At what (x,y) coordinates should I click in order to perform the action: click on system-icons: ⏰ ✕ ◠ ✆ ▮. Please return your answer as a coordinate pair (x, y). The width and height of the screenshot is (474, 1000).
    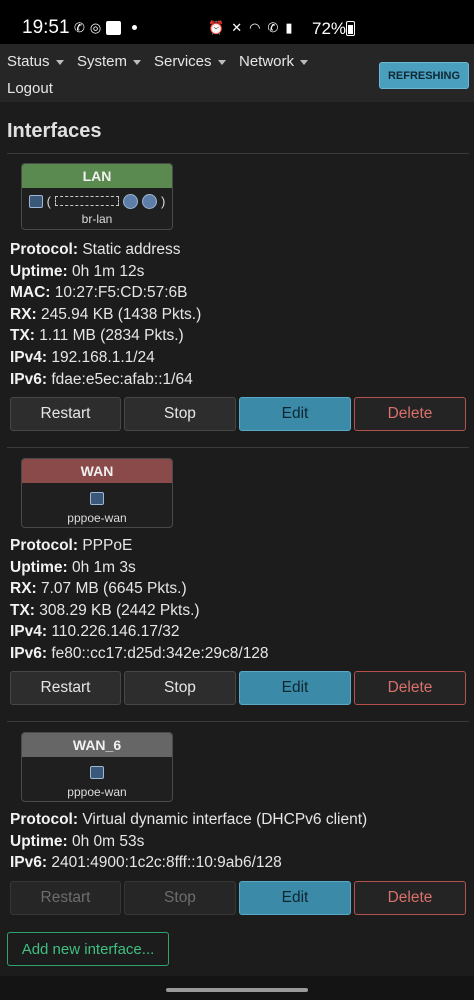
    Looking at the image, I should click on (250, 27).